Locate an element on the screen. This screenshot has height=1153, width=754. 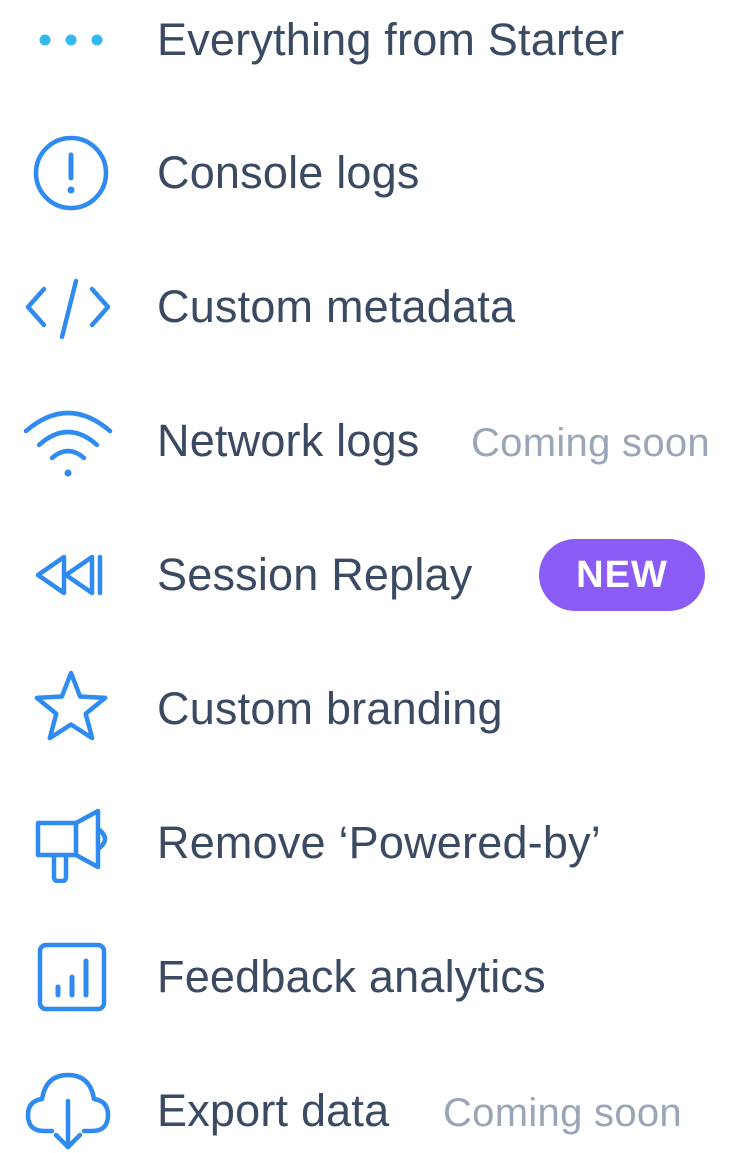
feature-label: Remove ‘Powered-by’ is located at coordinates (379, 842).